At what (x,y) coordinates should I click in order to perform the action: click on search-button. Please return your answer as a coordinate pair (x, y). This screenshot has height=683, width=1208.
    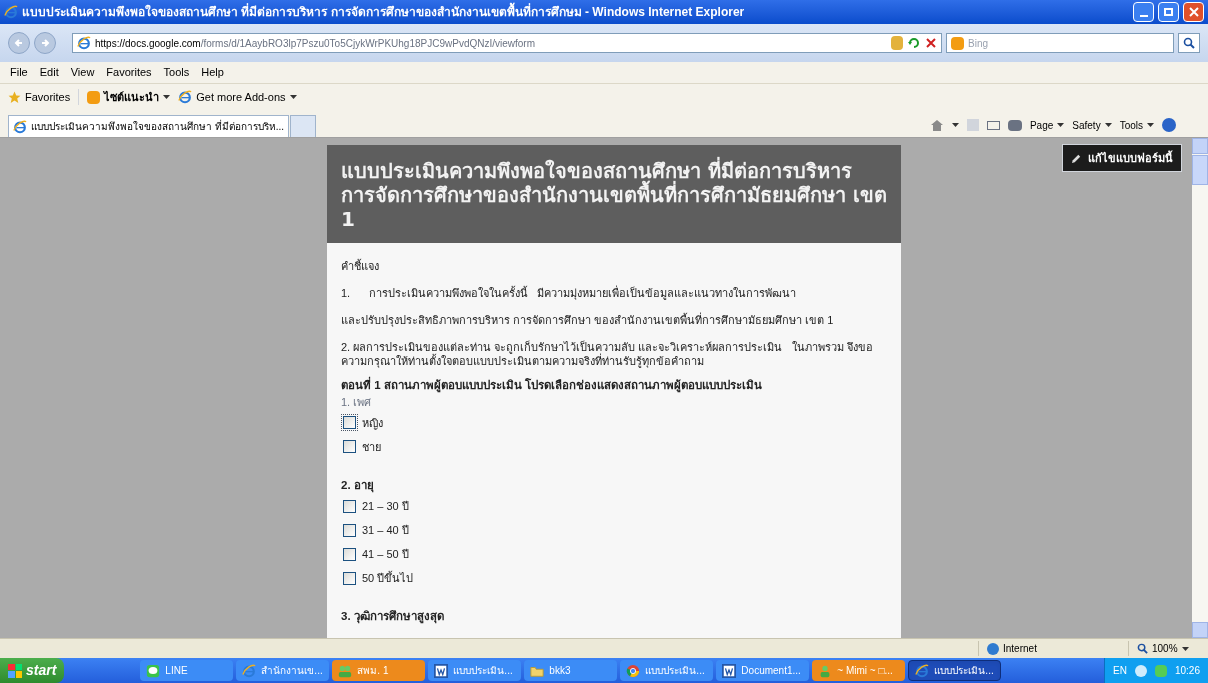
    Looking at the image, I should click on (1189, 43).